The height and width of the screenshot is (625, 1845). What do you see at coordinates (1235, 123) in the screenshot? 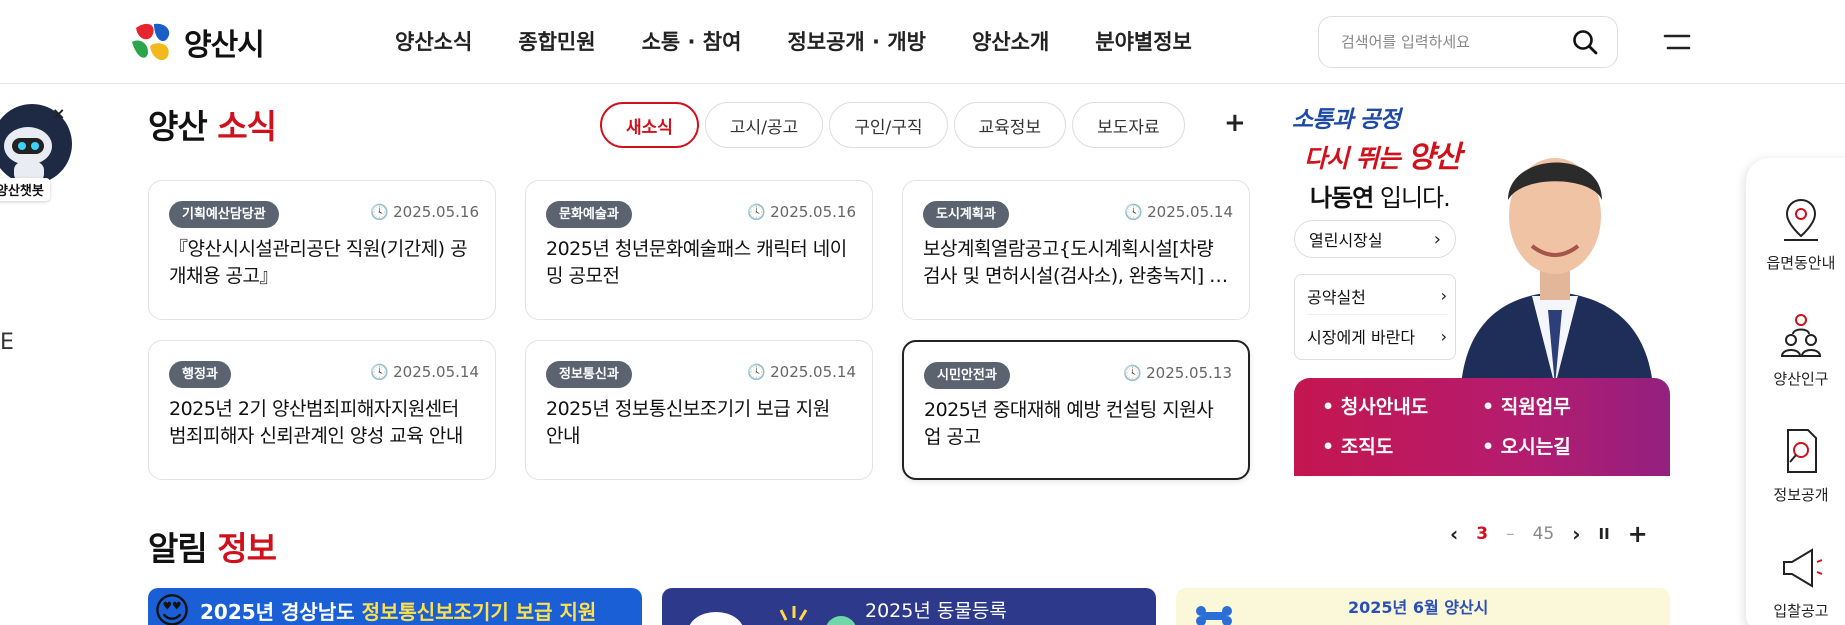
I see `news-more-button: +` at bounding box center [1235, 123].